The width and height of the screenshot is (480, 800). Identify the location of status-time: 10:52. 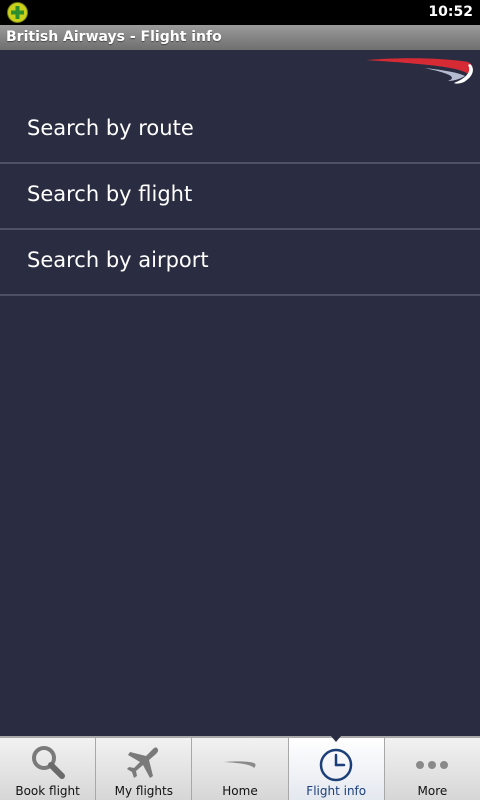
(450, 12).